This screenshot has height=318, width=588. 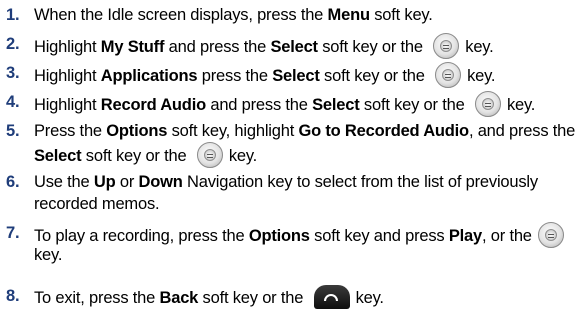 I want to click on step-number: 1., so click(x=13, y=15).